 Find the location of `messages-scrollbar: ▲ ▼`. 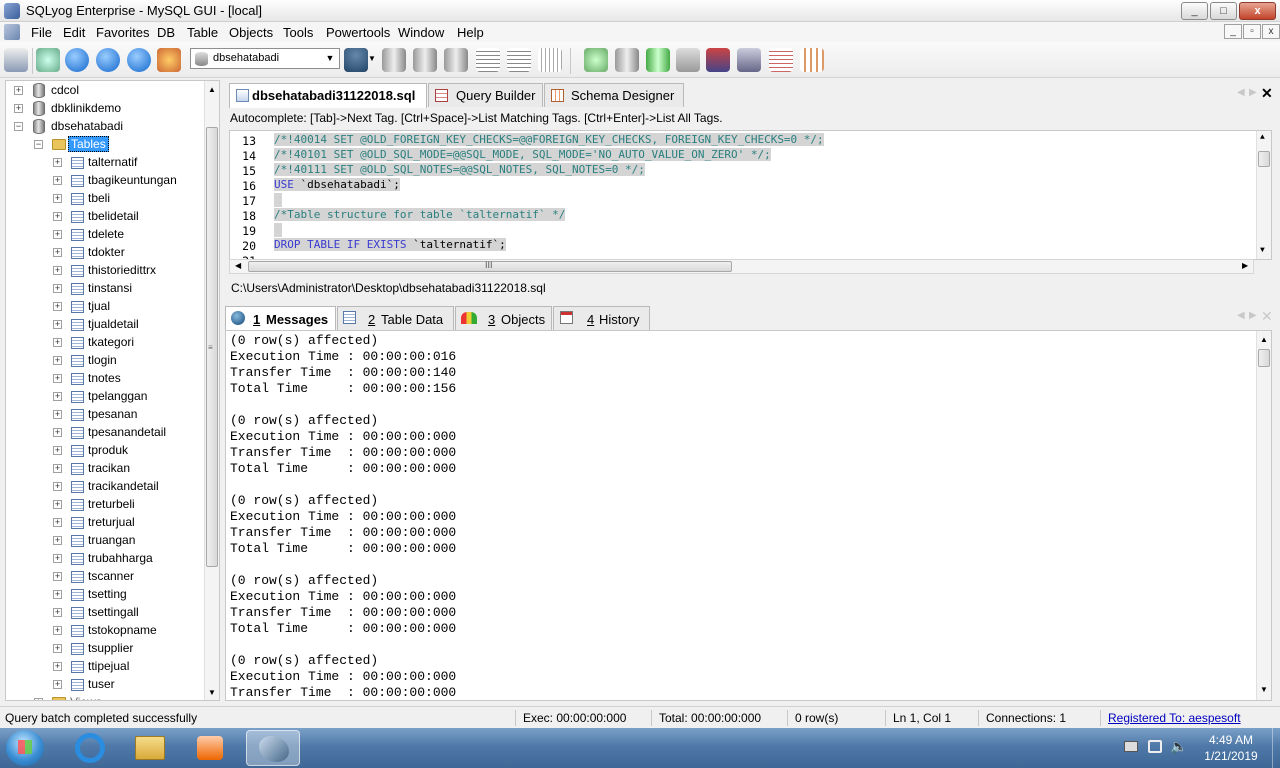

messages-scrollbar: ▲ ▼ is located at coordinates (1263, 515).